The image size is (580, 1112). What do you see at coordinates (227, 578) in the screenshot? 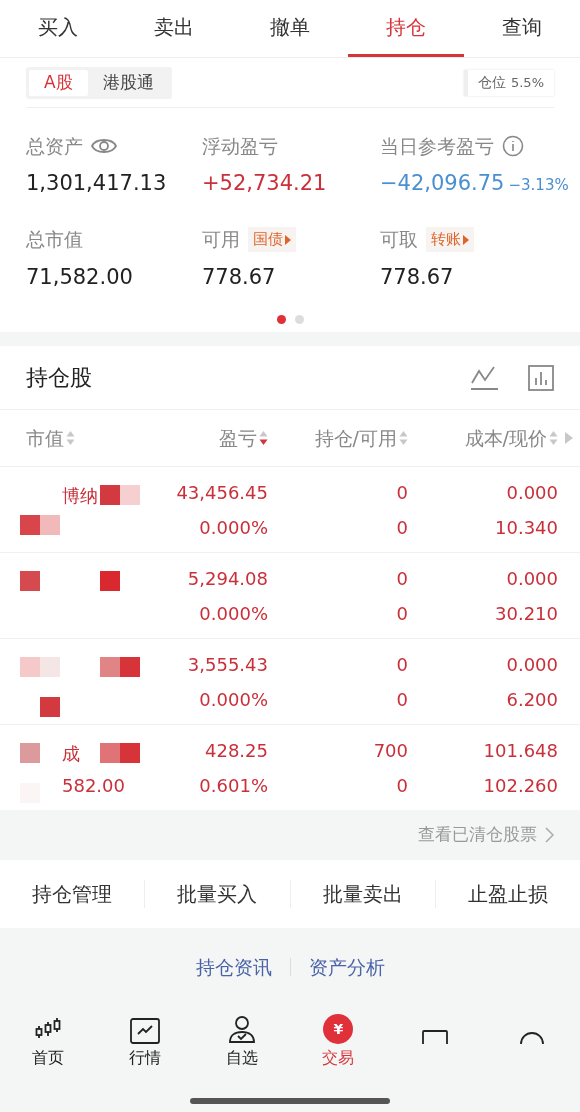
I see `profit-amount: 5,294.08` at bounding box center [227, 578].